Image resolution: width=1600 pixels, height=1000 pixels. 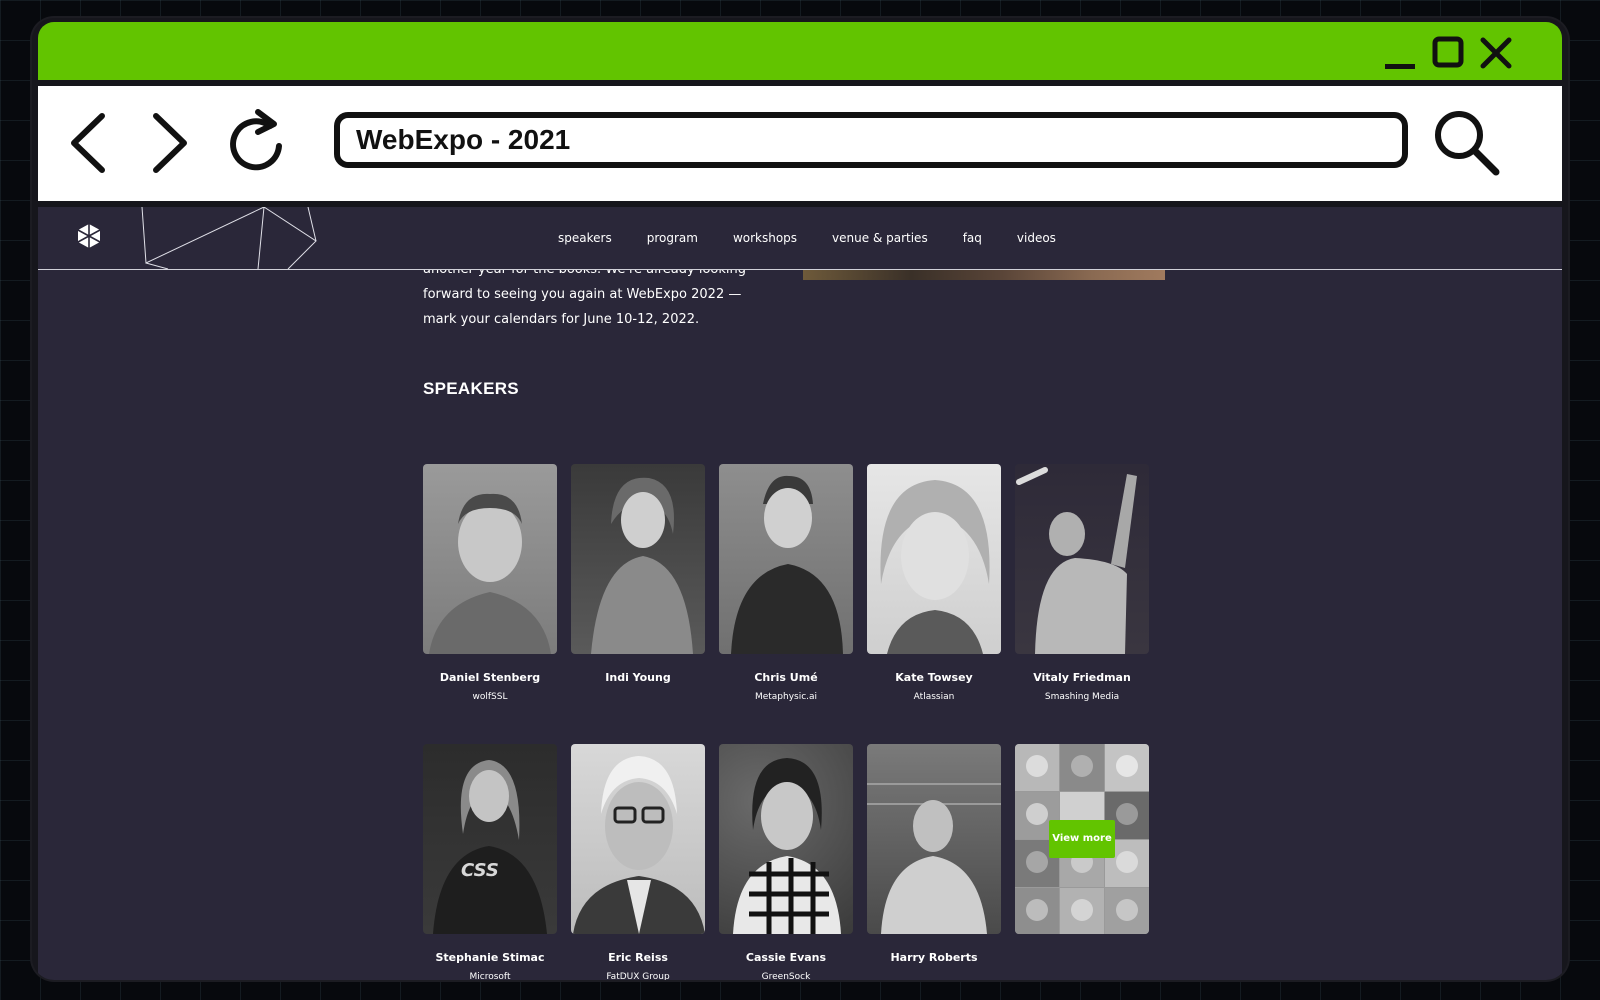 What do you see at coordinates (233, 240) in the screenshot?
I see `decorative-lines` at bounding box center [233, 240].